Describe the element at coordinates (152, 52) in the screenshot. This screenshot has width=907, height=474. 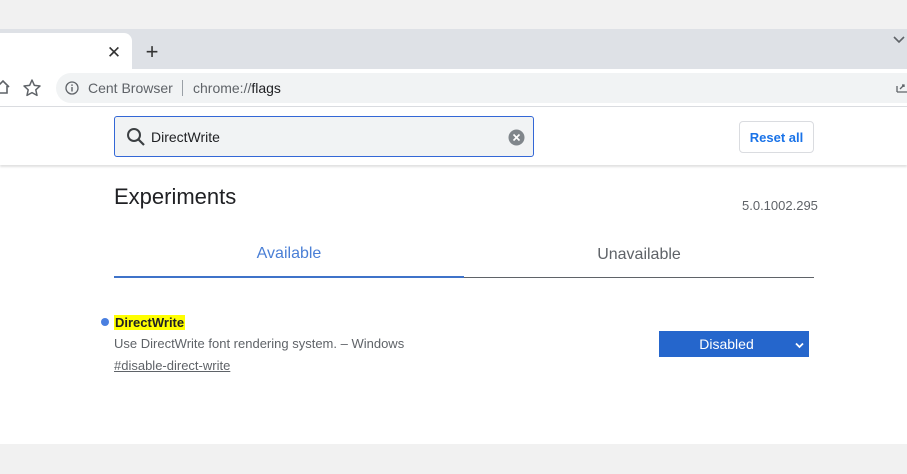
I see `new-tab-button: +` at that location.